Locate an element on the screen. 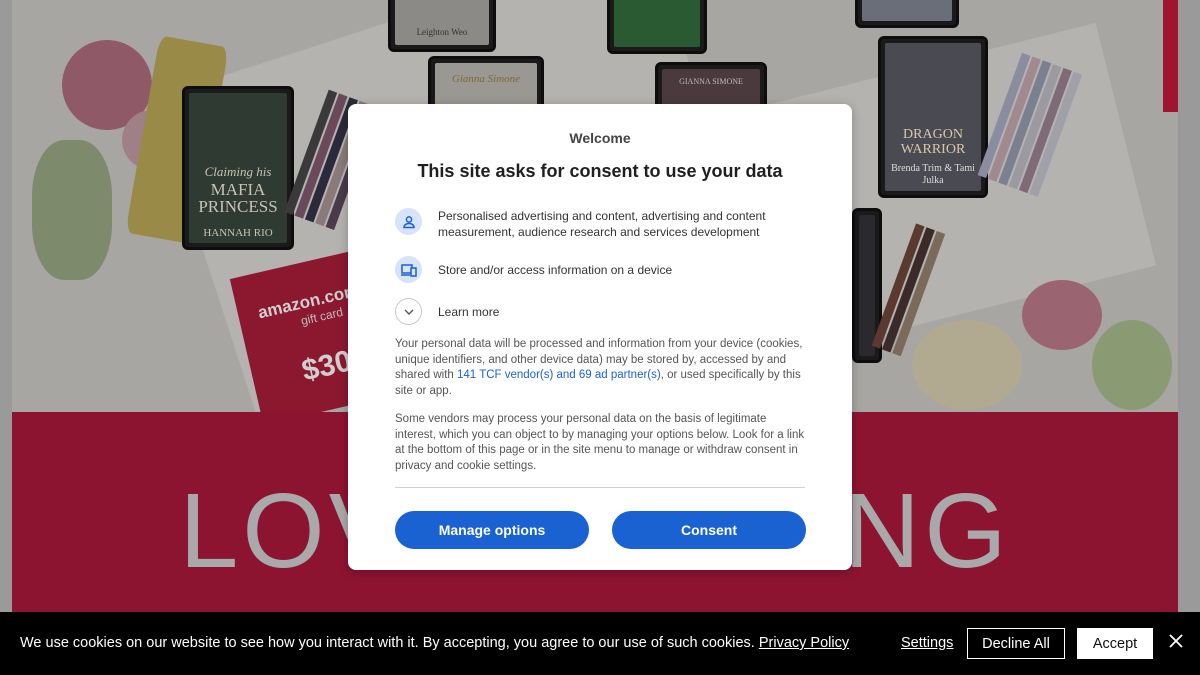 This screenshot has height=675, width=1200. book-green is located at coordinates (657, 27).